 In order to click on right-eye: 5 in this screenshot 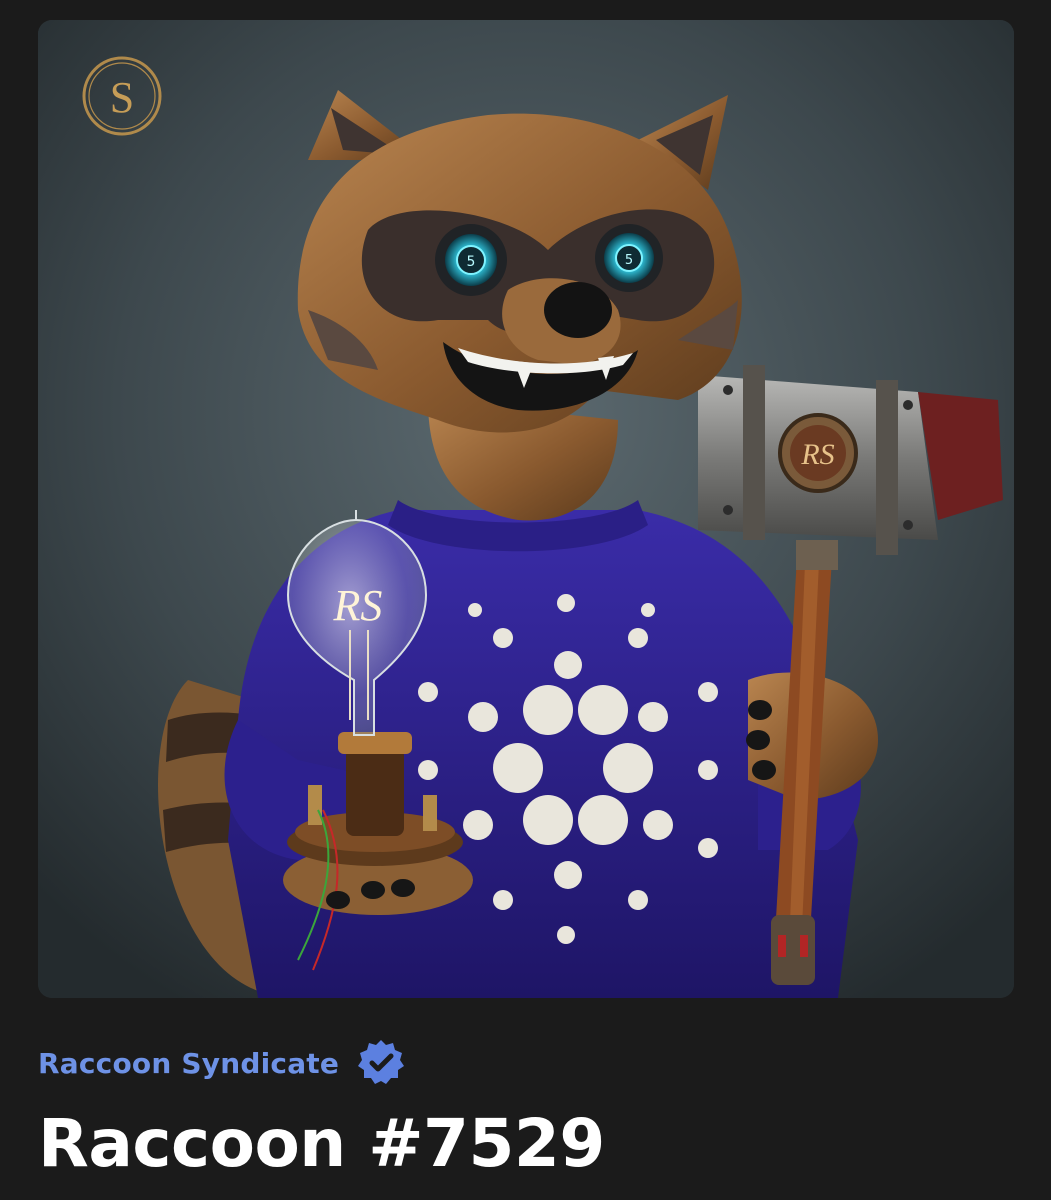, I will do `click(629, 258)`.